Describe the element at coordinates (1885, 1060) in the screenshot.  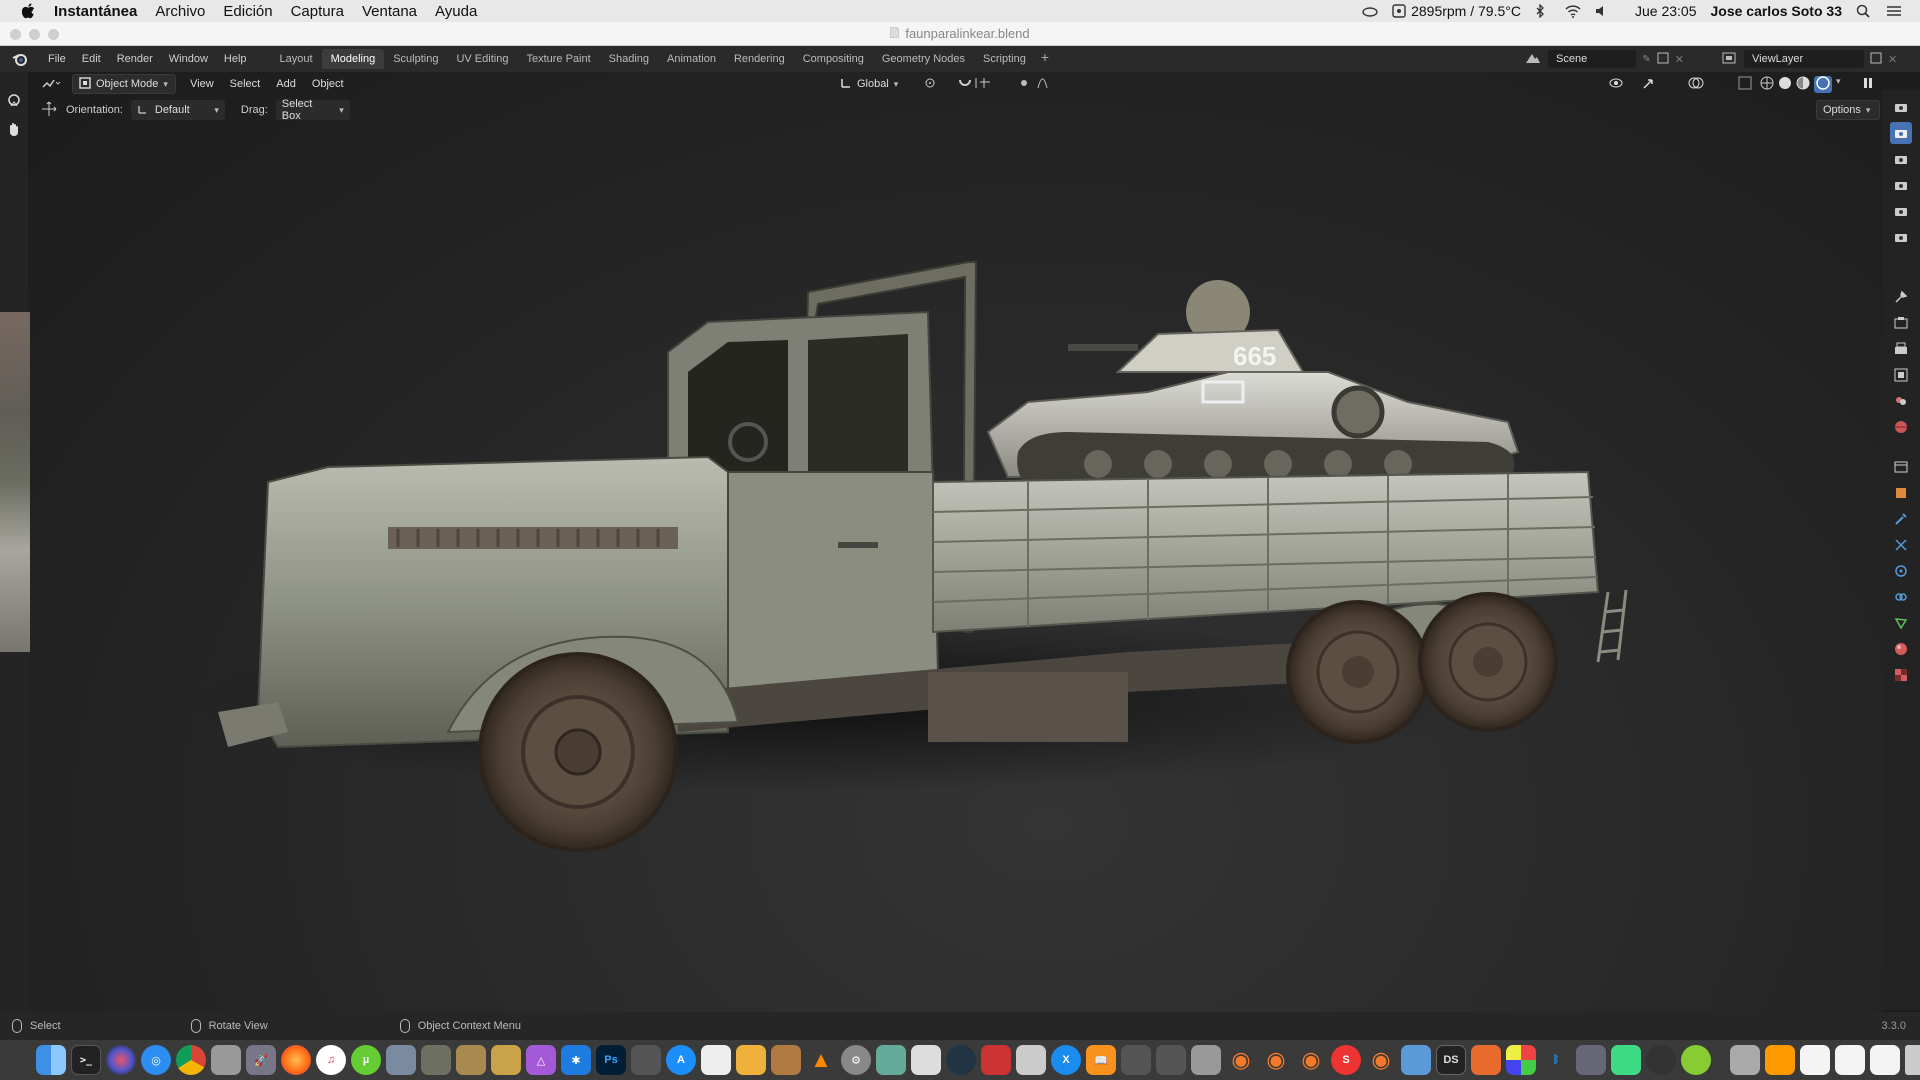
I see `document-icon` at that location.